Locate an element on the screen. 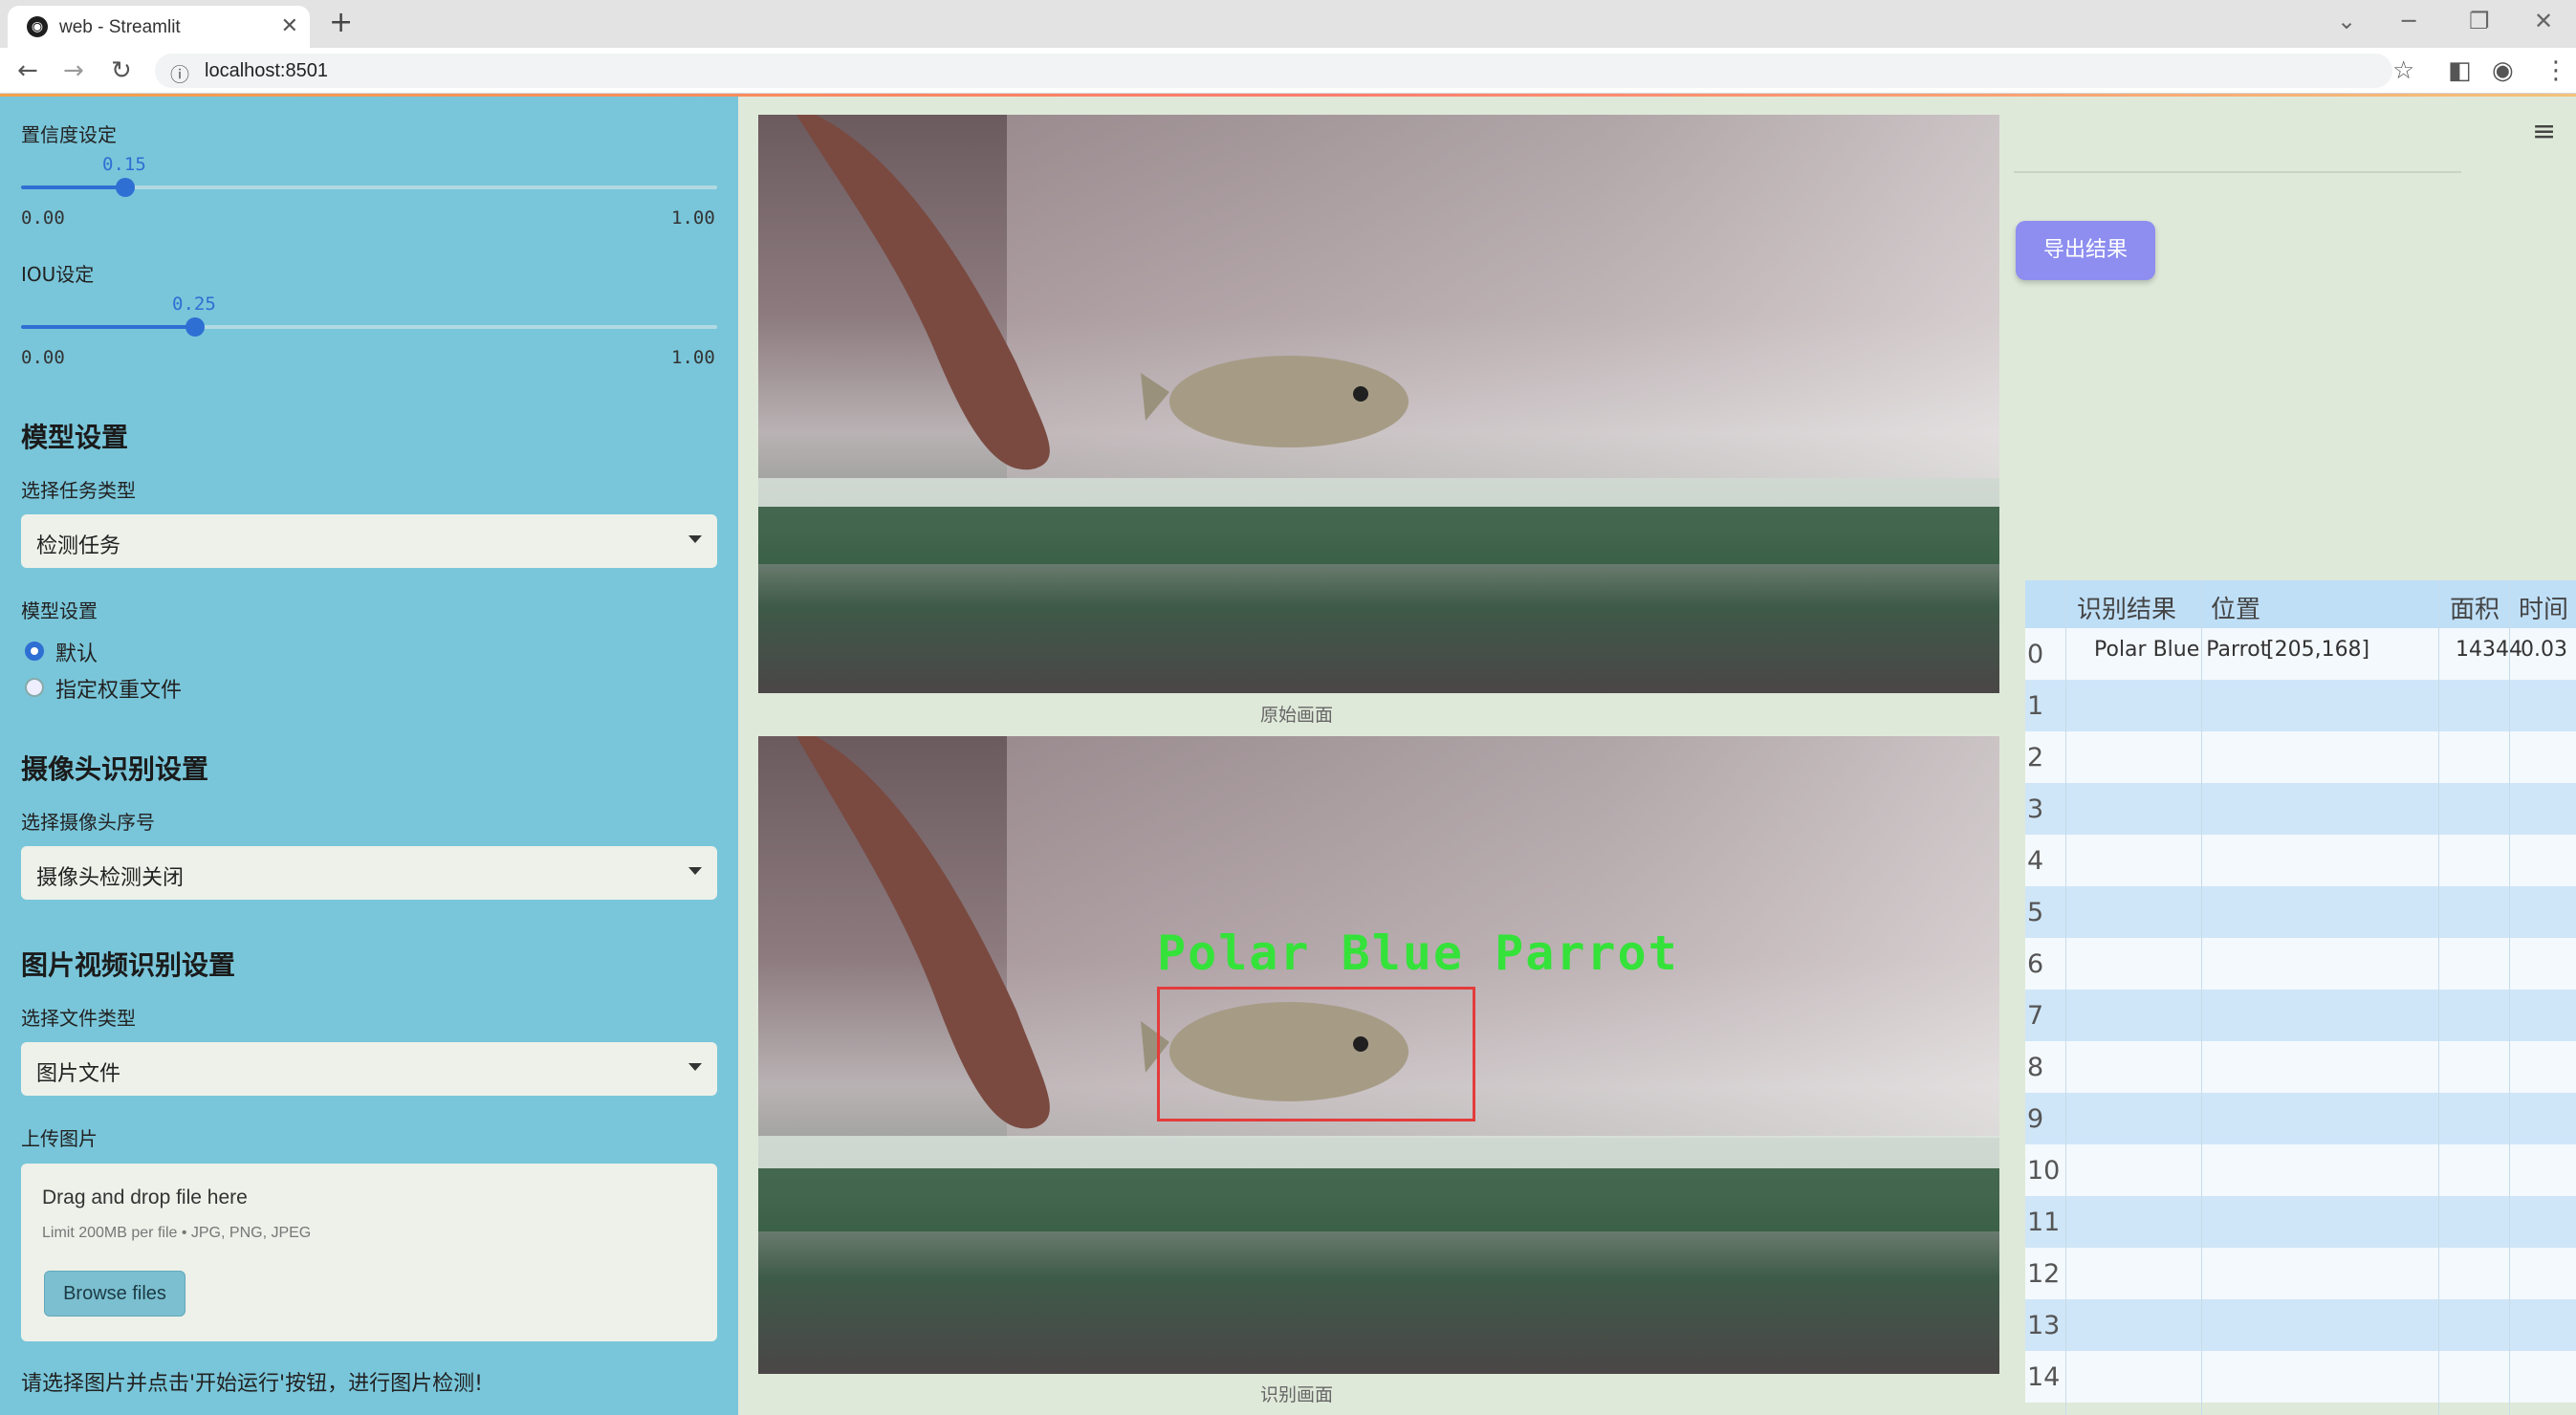  table-row: 5 is located at coordinates (2300, 912).